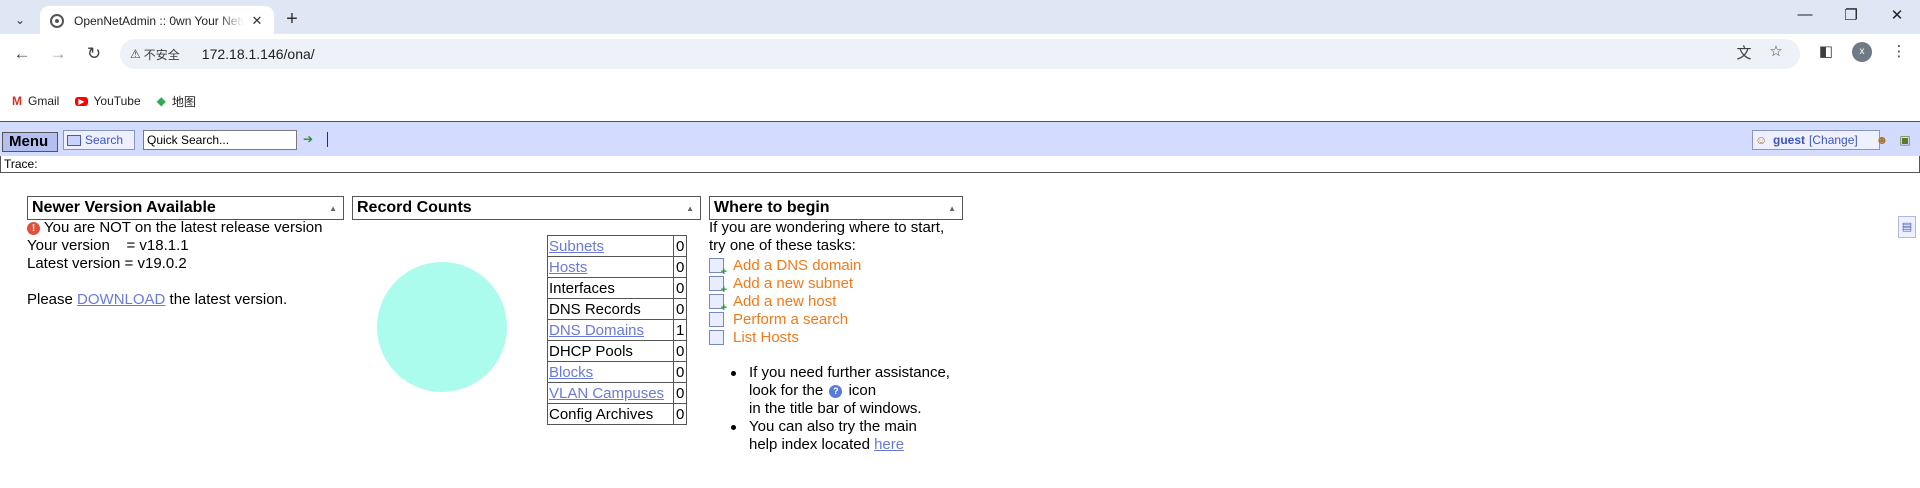 Image resolution: width=1920 pixels, height=488 pixels. I want to click on begin-intro-line2: try one of these tasks:, so click(782, 245).